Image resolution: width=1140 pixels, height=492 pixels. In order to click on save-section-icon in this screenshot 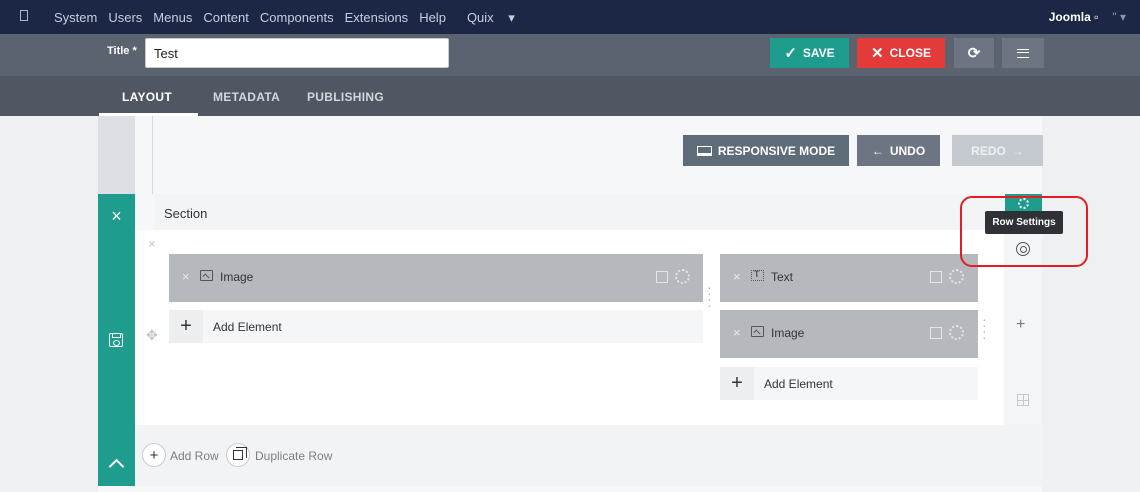, I will do `click(116, 340)`.